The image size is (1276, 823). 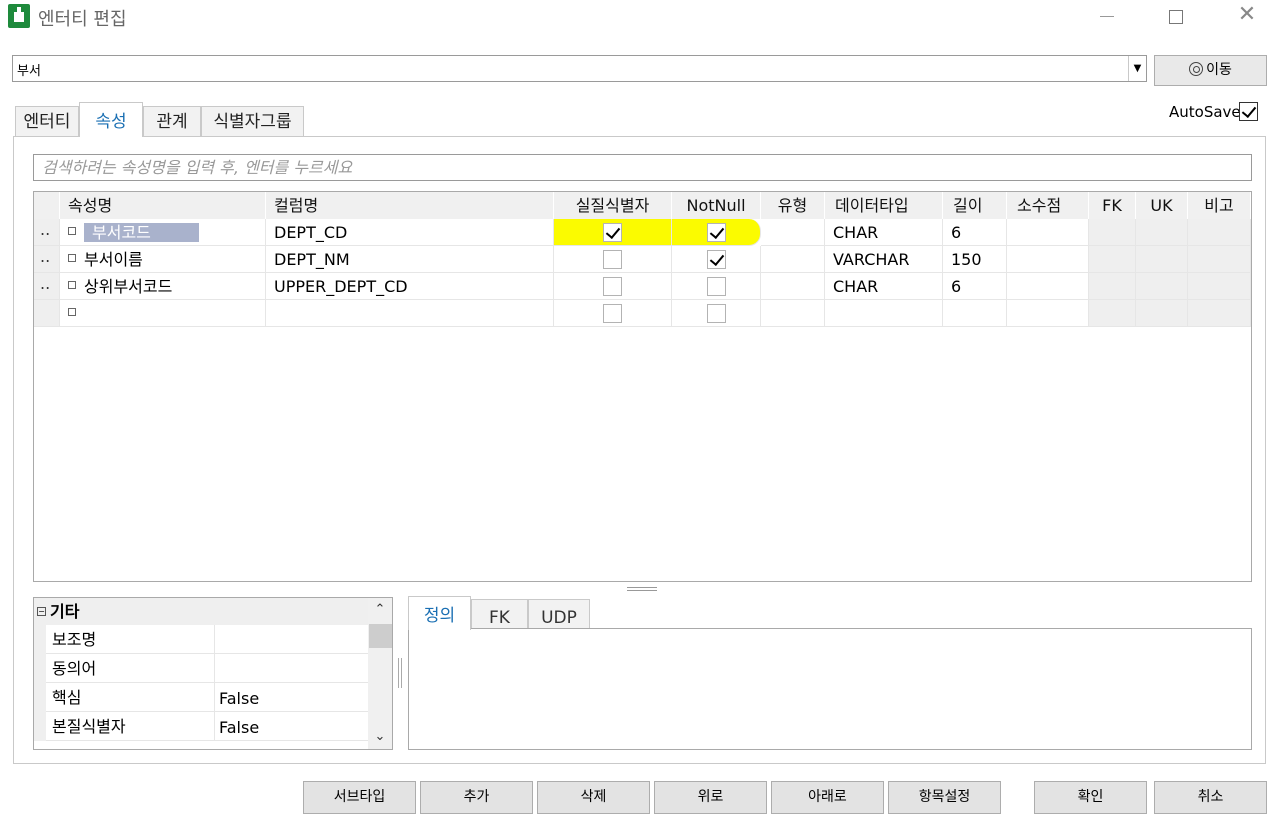 I want to click on length-cell: 150, so click(x=975, y=259).